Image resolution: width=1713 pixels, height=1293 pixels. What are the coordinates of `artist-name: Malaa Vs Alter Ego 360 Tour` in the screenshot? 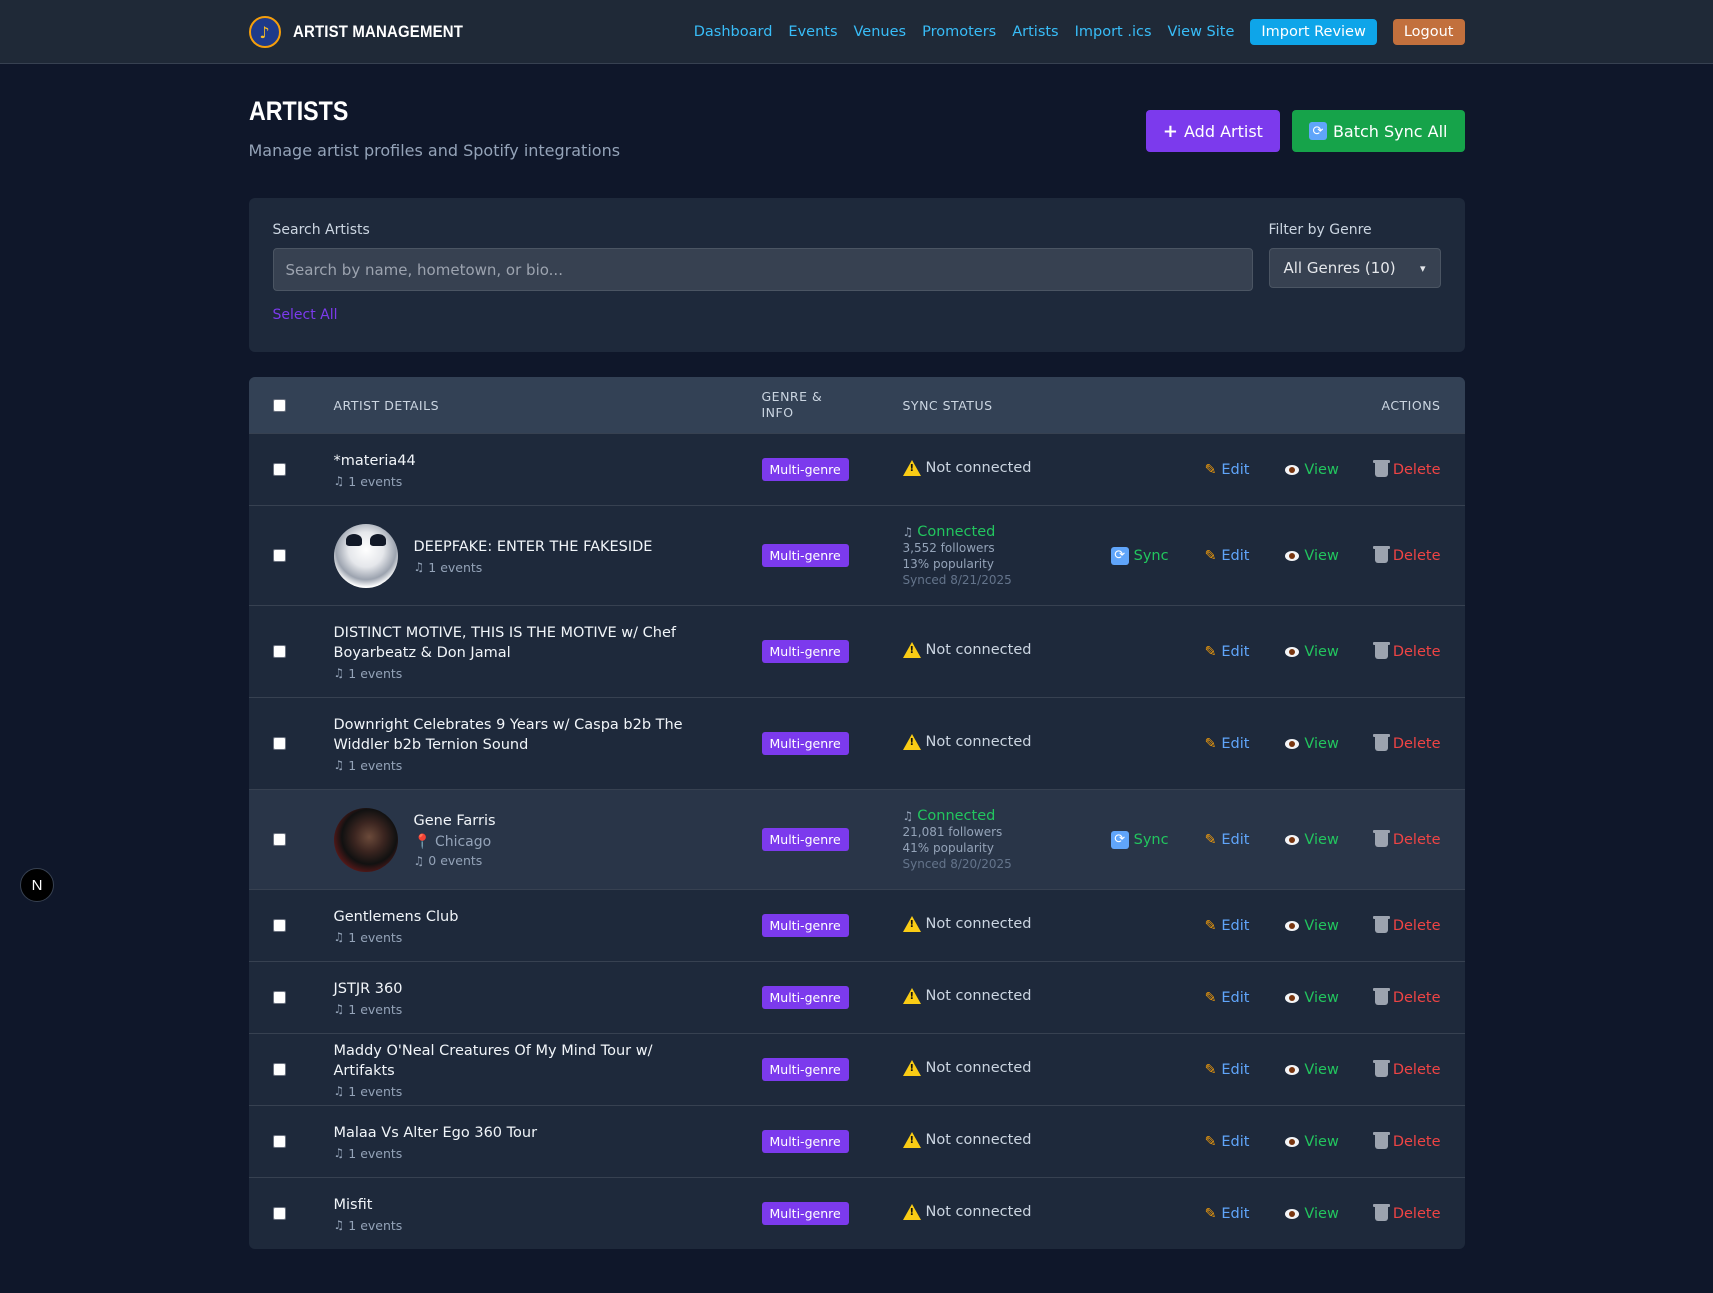 It's located at (435, 1132).